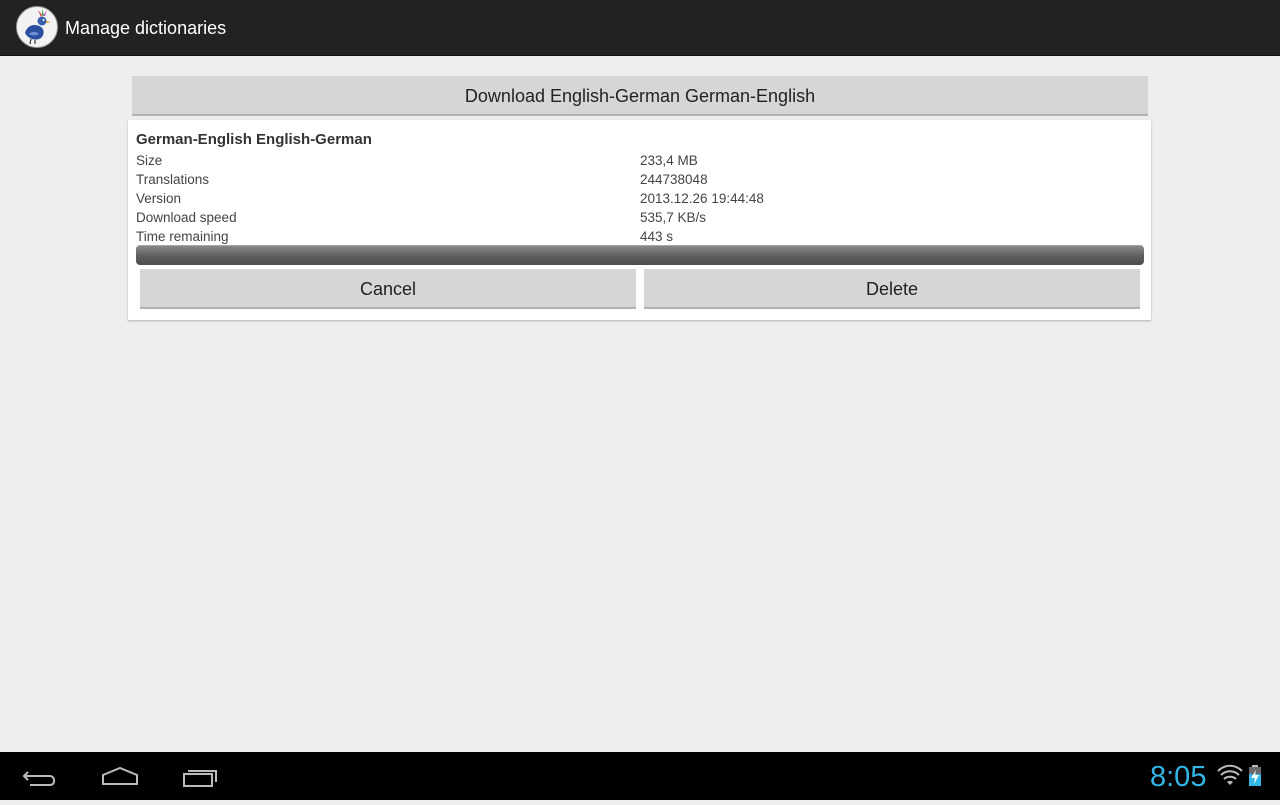 This screenshot has width=1280, height=805. What do you see at coordinates (37, 27) in the screenshot?
I see `app-logo-icon` at bounding box center [37, 27].